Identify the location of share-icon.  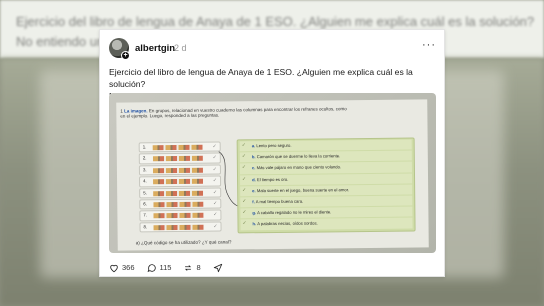
(217, 268).